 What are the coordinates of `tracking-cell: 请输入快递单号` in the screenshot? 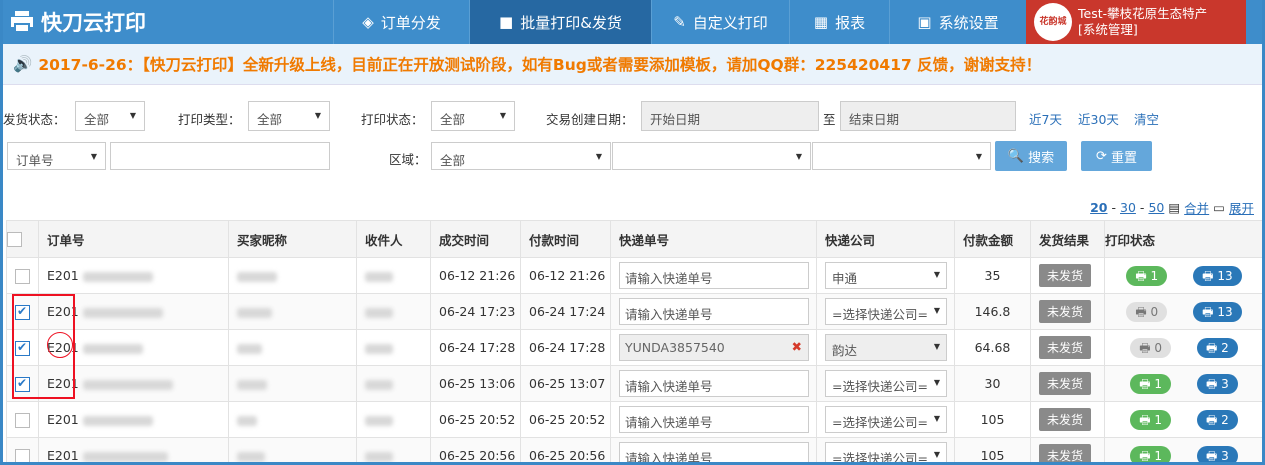 It's located at (713, 275).